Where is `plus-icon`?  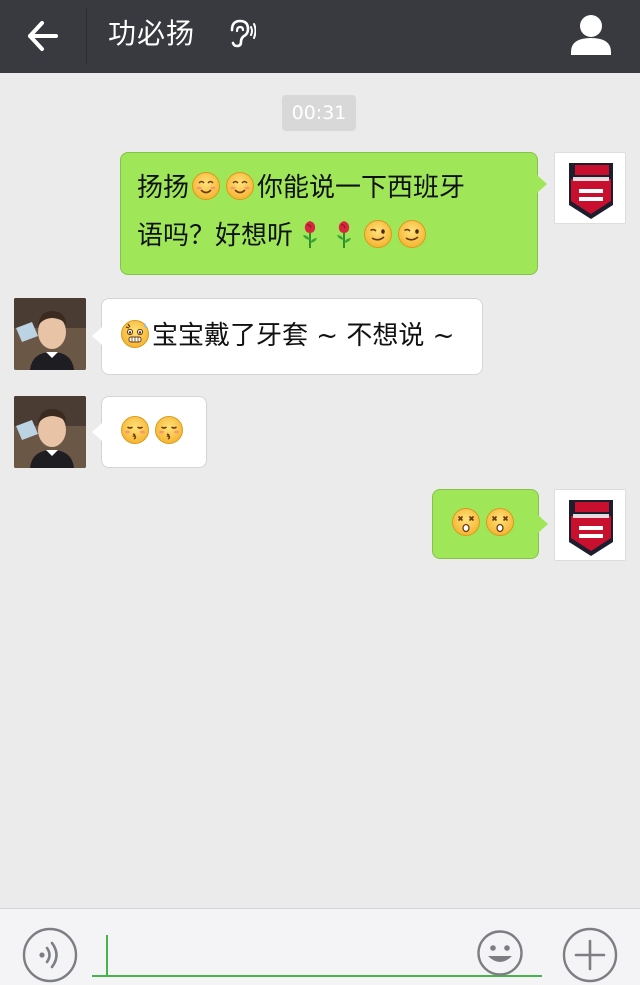
plus-icon is located at coordinates (590, 955).